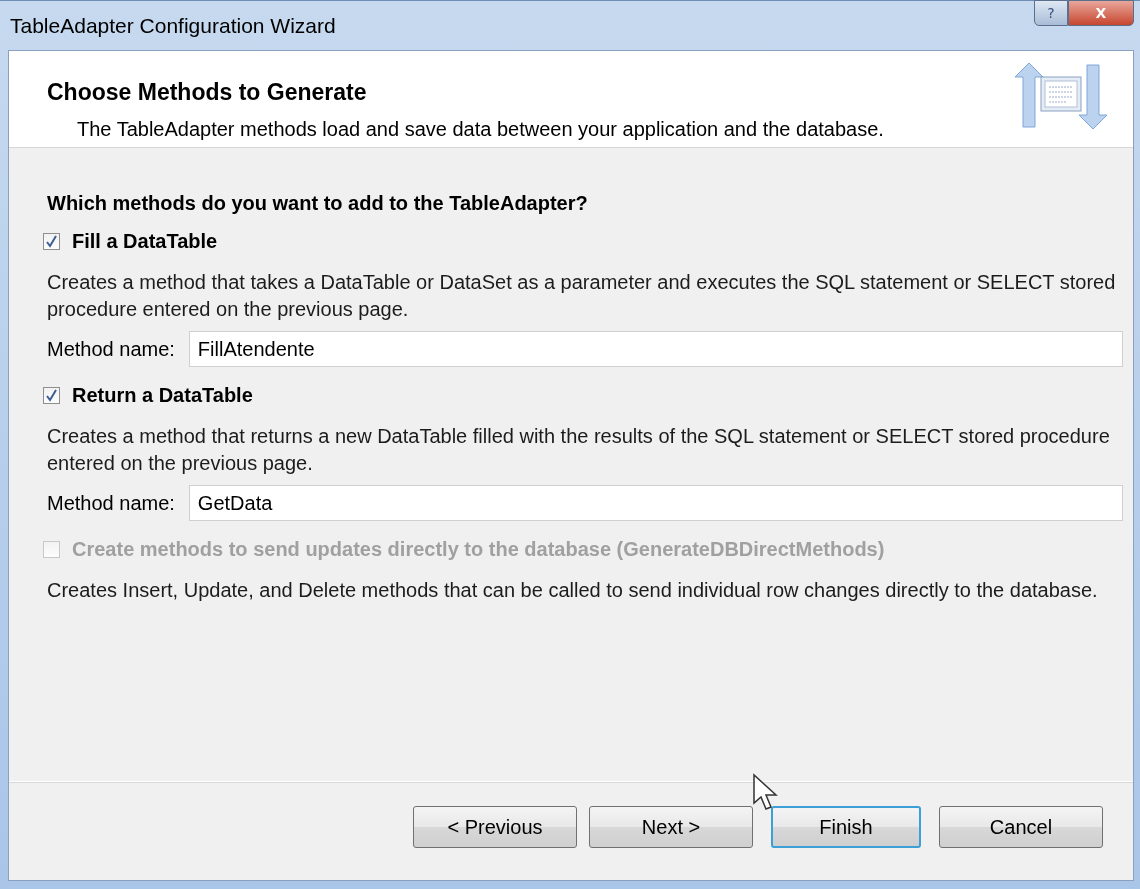 The height and width of the screenshot is (889, 1140). What do you see at coordinates (671, 827) in the screenshot?
I see `wizard-button: Next >` at bounding box center [671, 827].